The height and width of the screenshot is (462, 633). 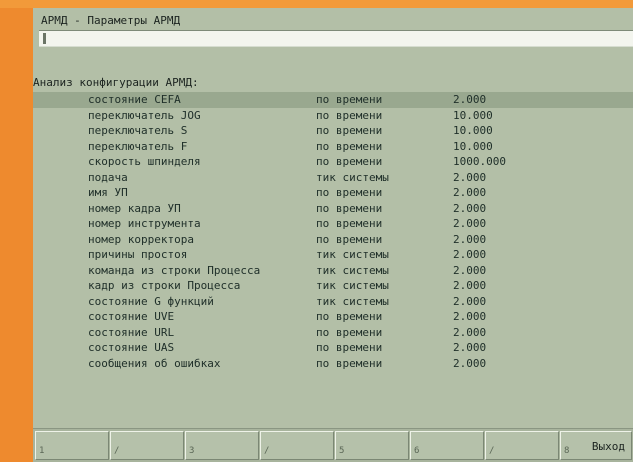 I want to click on row-name: состояние UVE, so click(x=131, y=316).